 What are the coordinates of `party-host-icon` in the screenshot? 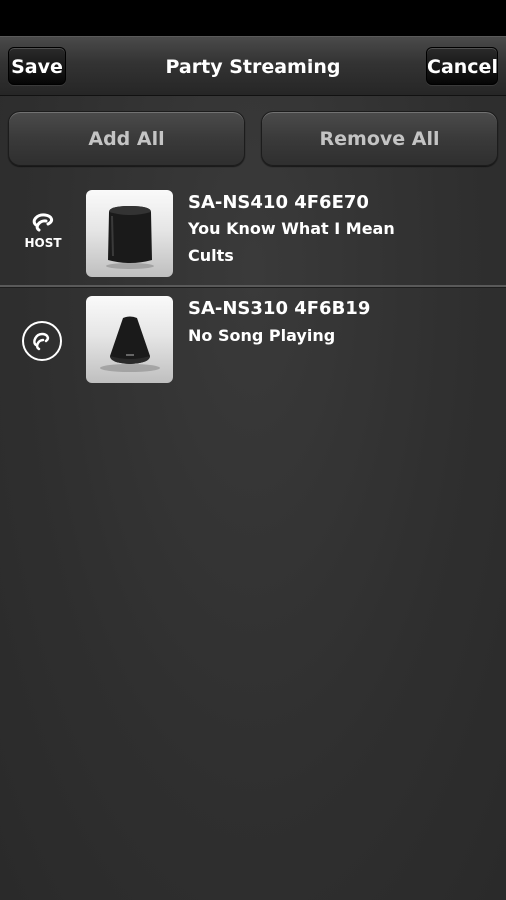 It's located at (43, 222).